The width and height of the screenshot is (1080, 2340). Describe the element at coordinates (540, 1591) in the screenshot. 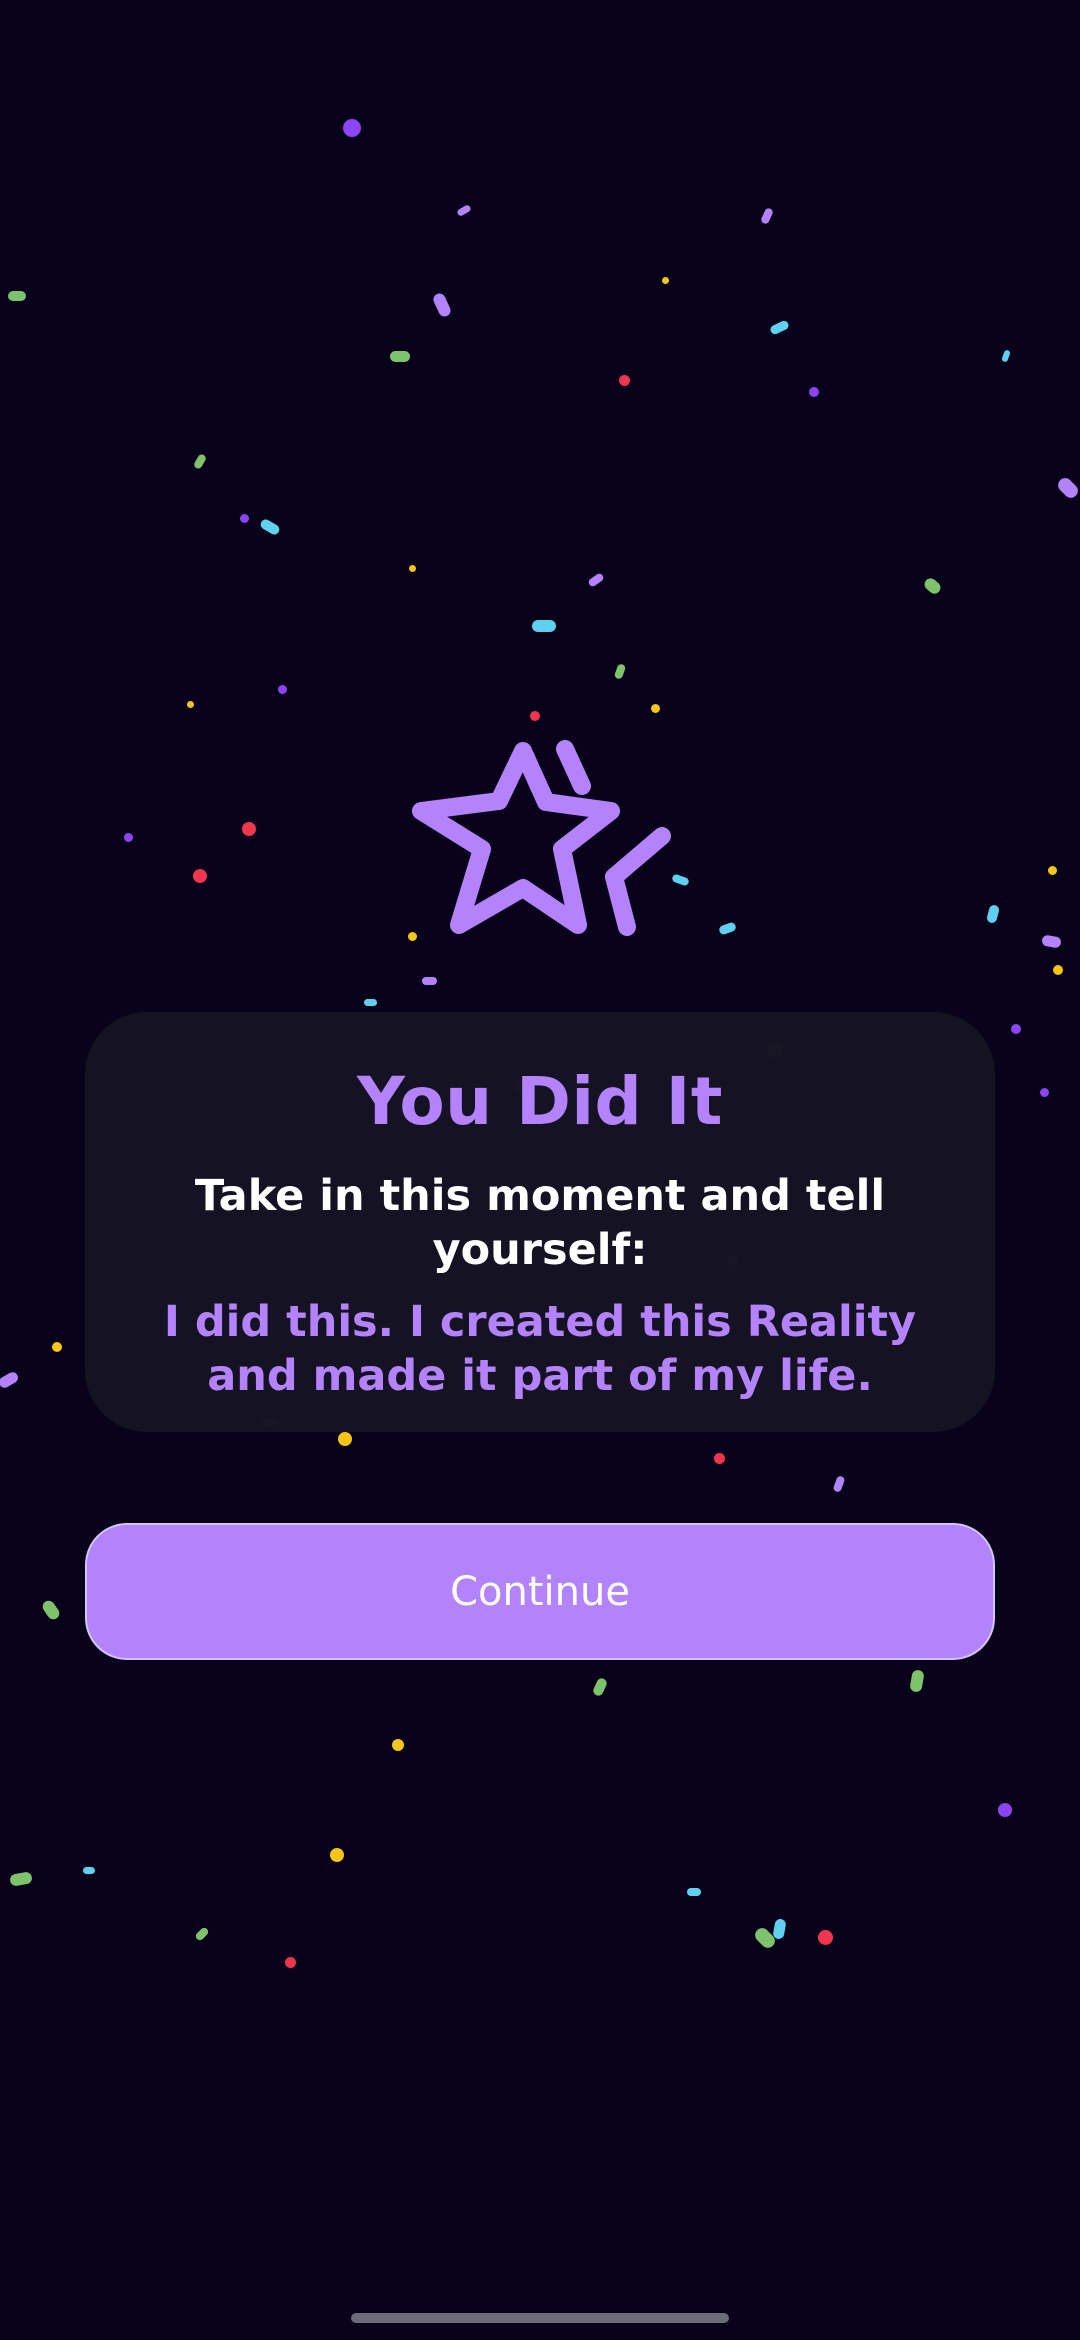

I see `continue-button: Continue` at that location.